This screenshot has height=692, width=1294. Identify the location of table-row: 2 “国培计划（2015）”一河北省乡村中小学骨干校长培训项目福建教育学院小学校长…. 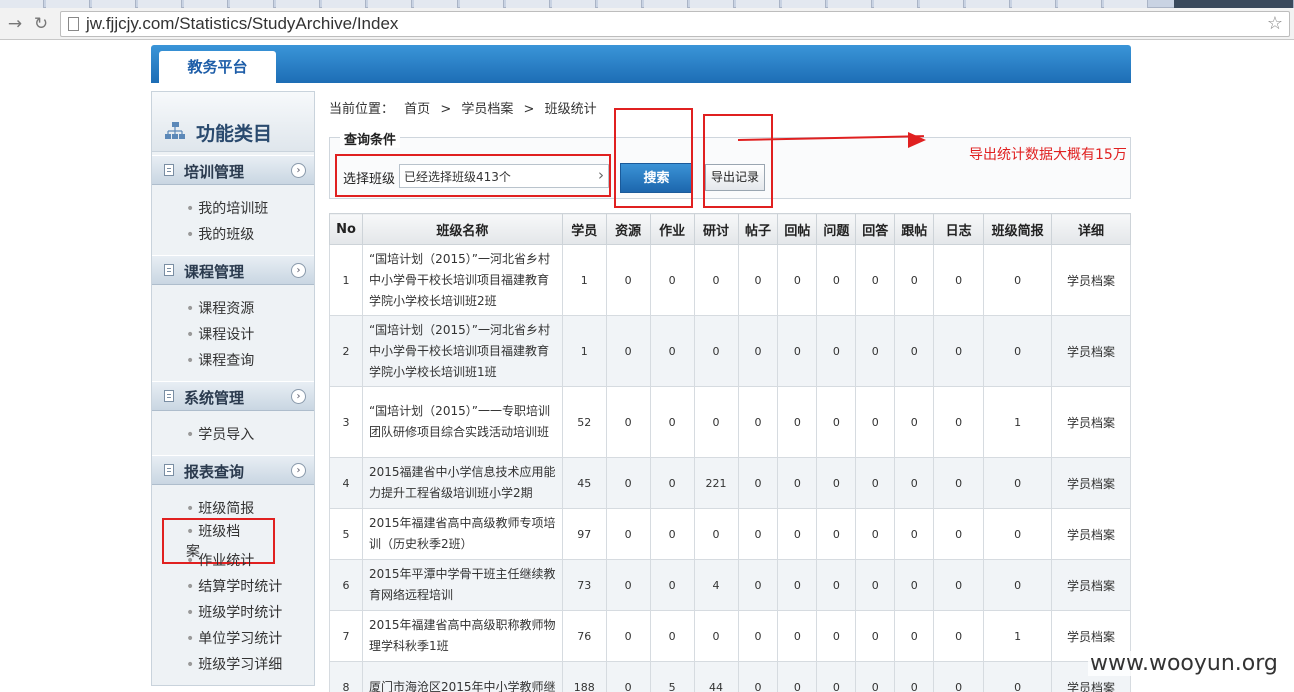
(730, 351).